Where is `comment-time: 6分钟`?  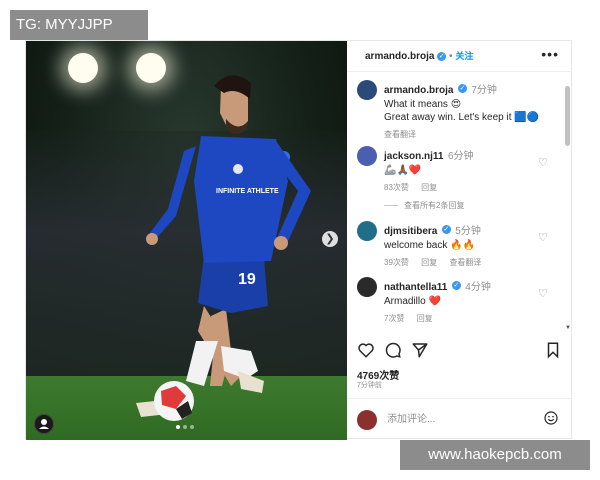
comment-time: 6分钟 is located at coordinates (460, 156).